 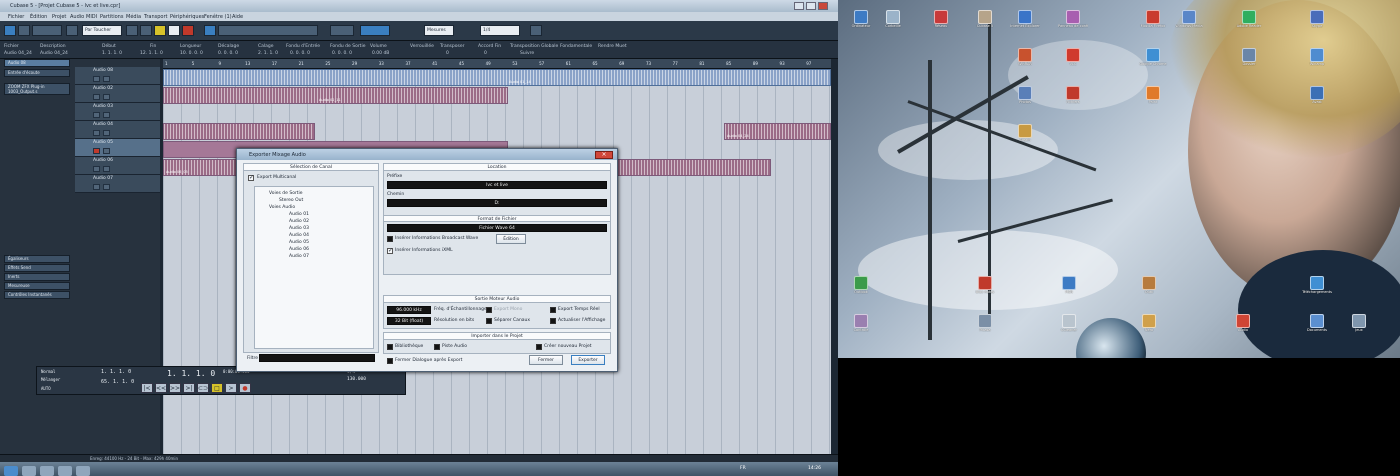 I want to click on info-value-fin: 12. 1. 1. 0, so click(x=151, y=53).